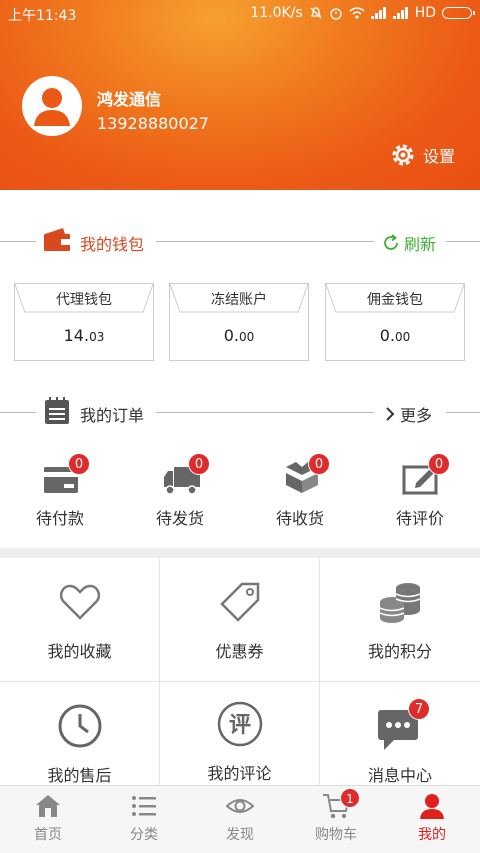  What do you see at coordinates (48, 806) in the screenshot?
I see `home-icon` at bounding box center [48, 806].